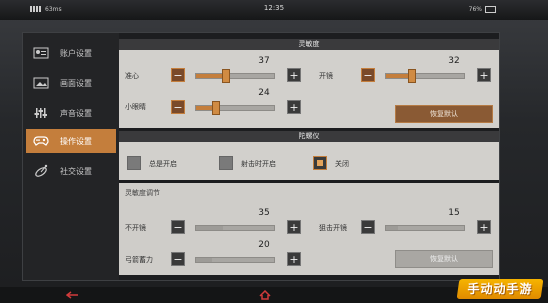 Image resolution: width=548 pixels, height=303 pixels. What do you see at coordinates (425, 76) in the screenshot?
I see `scope-slider` at bounding box center [425, 76].